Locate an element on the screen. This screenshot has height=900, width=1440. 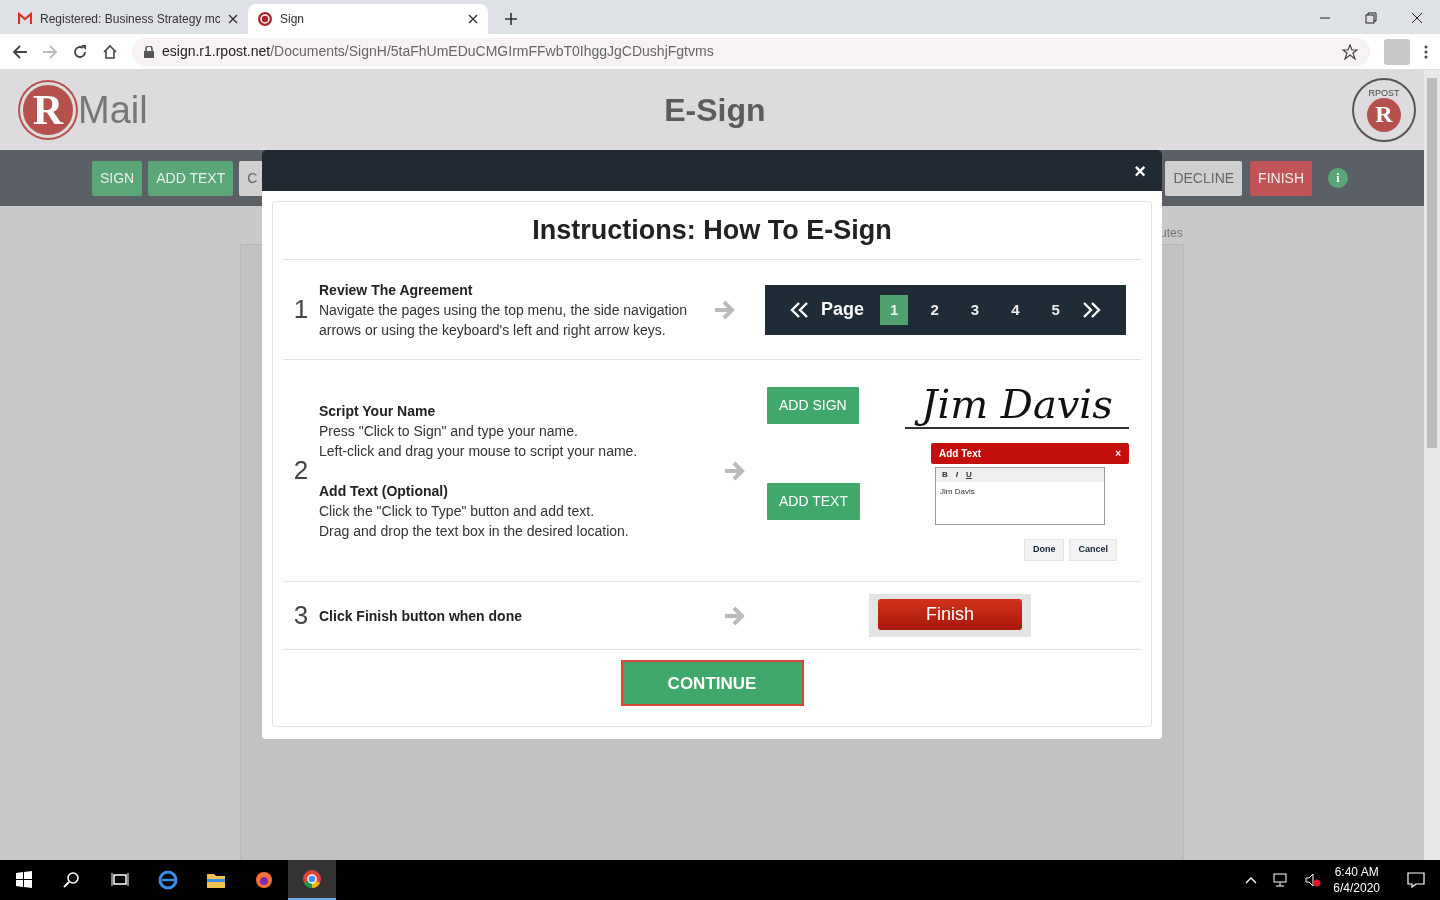
step-description: Click the "Click to Type" button and add text. is located at coordinates (457, 511).